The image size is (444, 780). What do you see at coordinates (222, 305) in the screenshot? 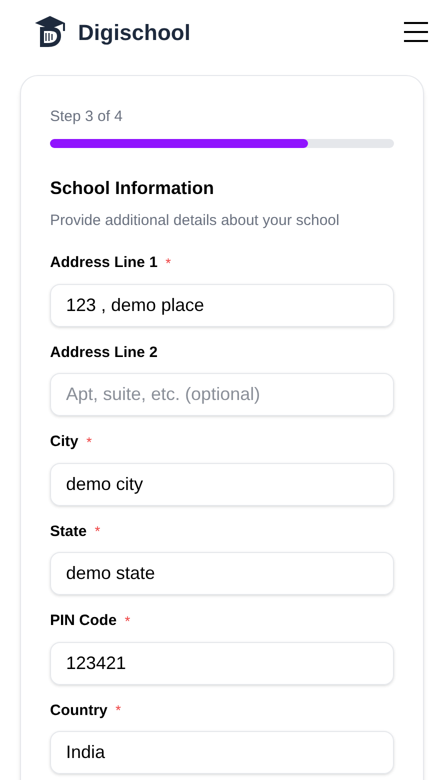
I see `input-field: 123 , demo place` at bounding box center [222, 305].